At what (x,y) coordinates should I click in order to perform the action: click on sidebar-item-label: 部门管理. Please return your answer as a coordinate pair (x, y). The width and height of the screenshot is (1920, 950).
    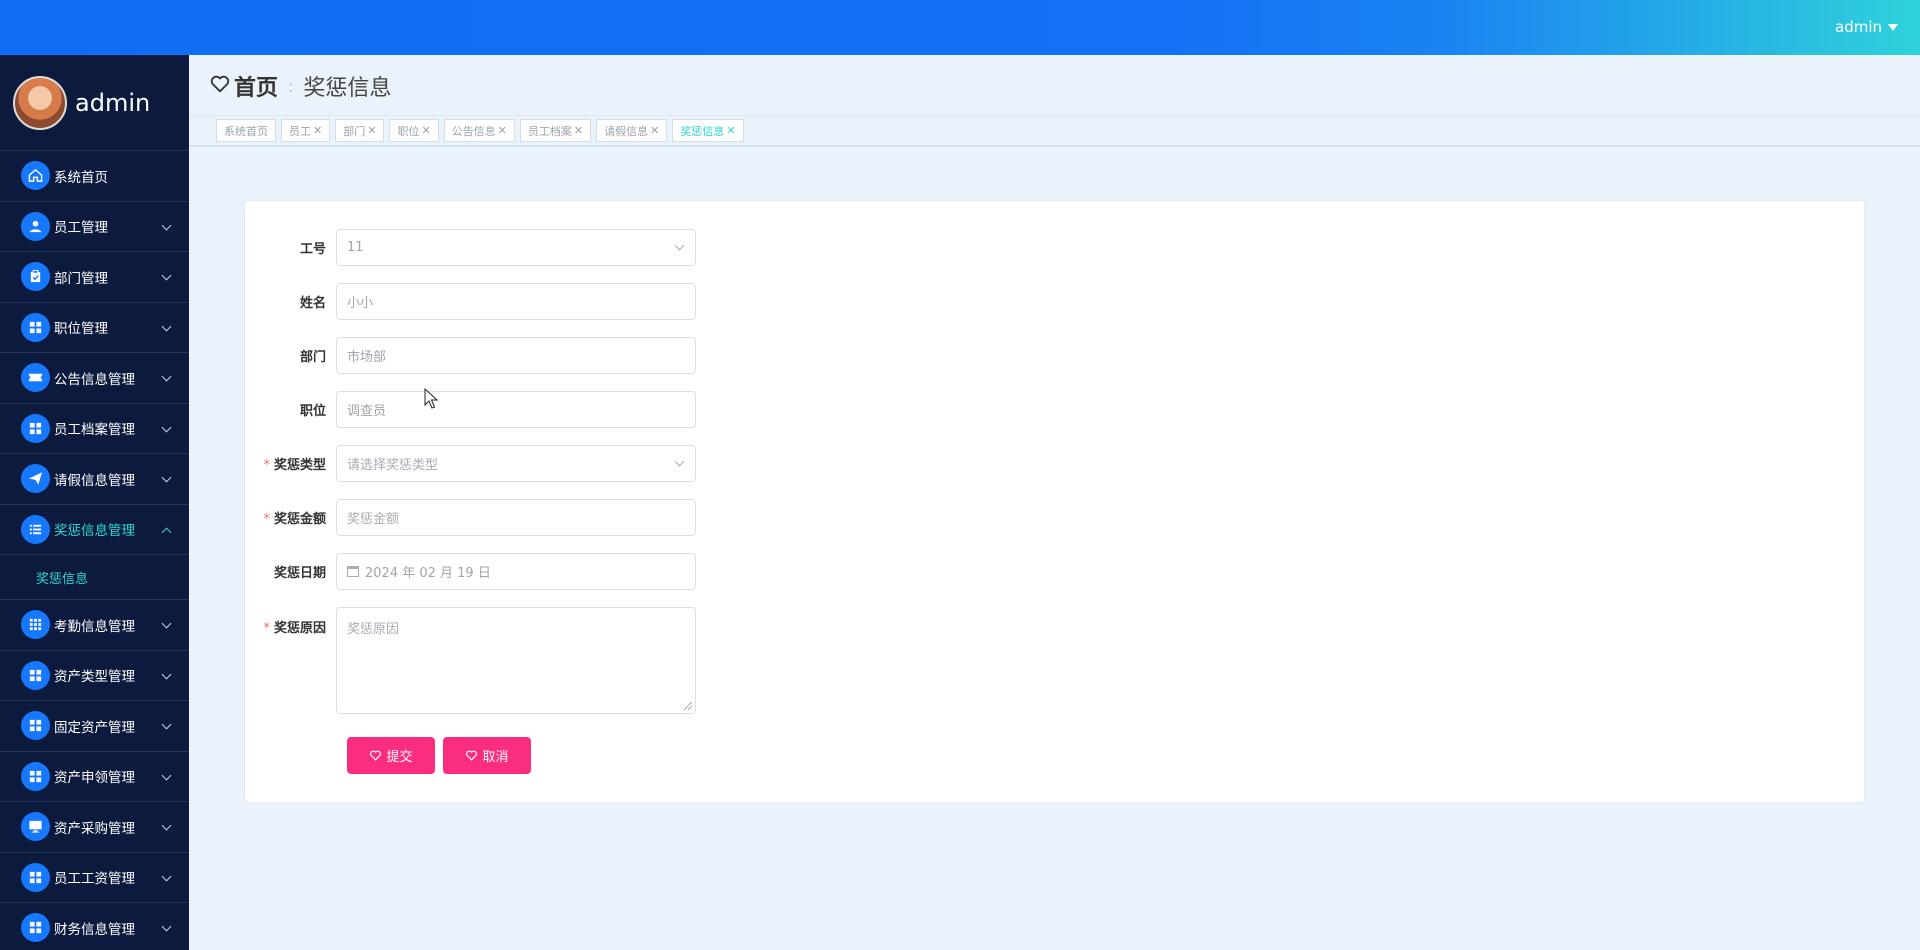
    Looking at the image, I should click on (81, 278).